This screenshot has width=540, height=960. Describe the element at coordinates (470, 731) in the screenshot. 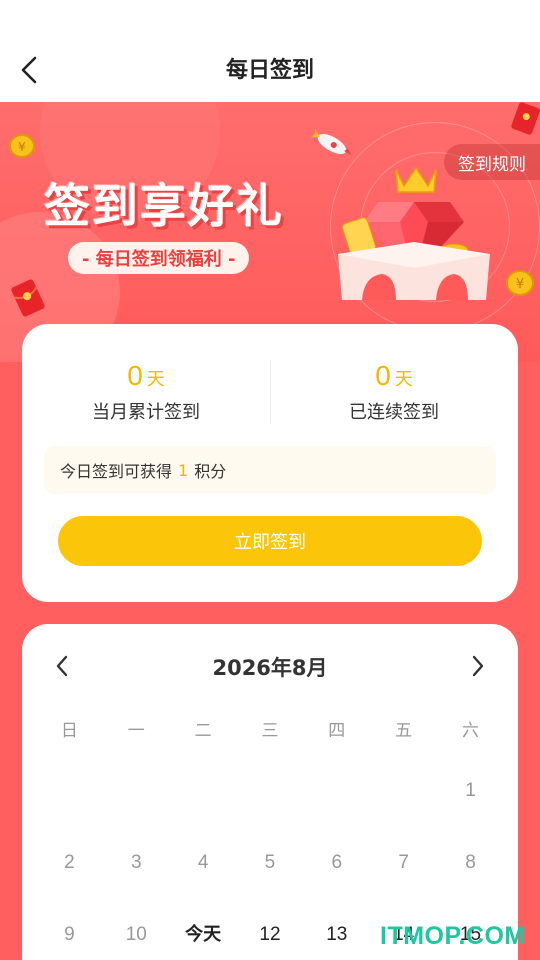

I see `weekday-label: 六` at that location.